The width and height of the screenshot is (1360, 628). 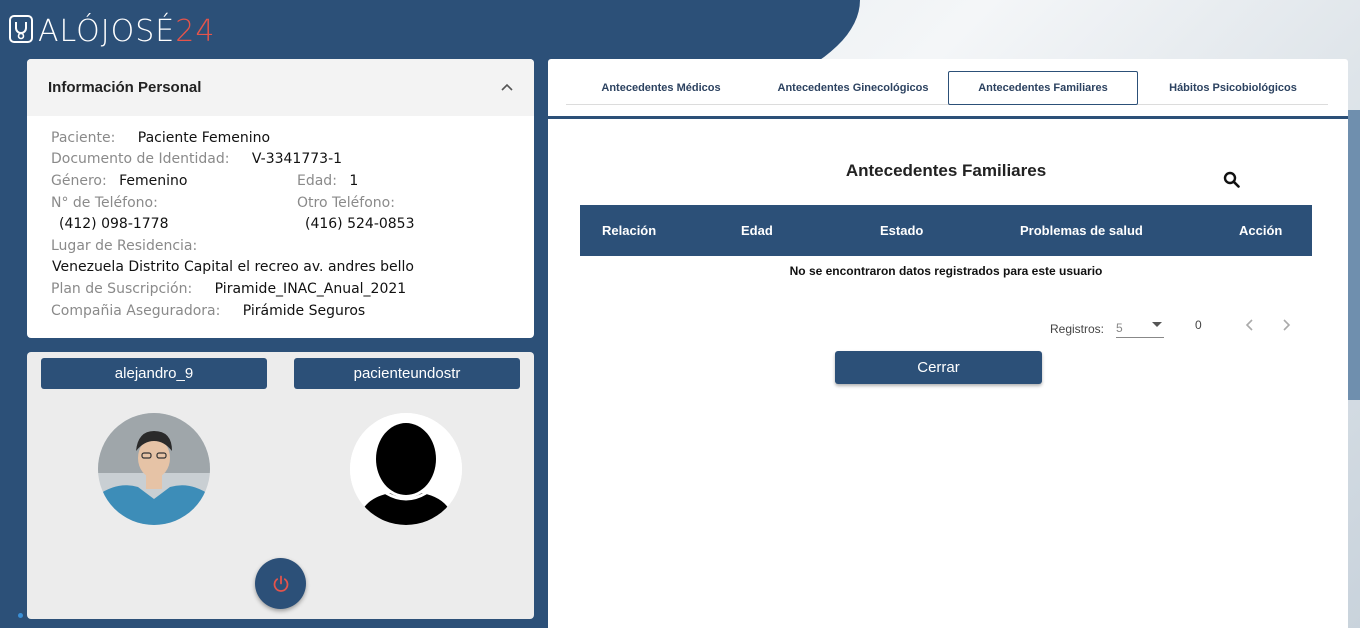 I want to click on documento-value: V-3341773-1, so click(x=297, y=159).